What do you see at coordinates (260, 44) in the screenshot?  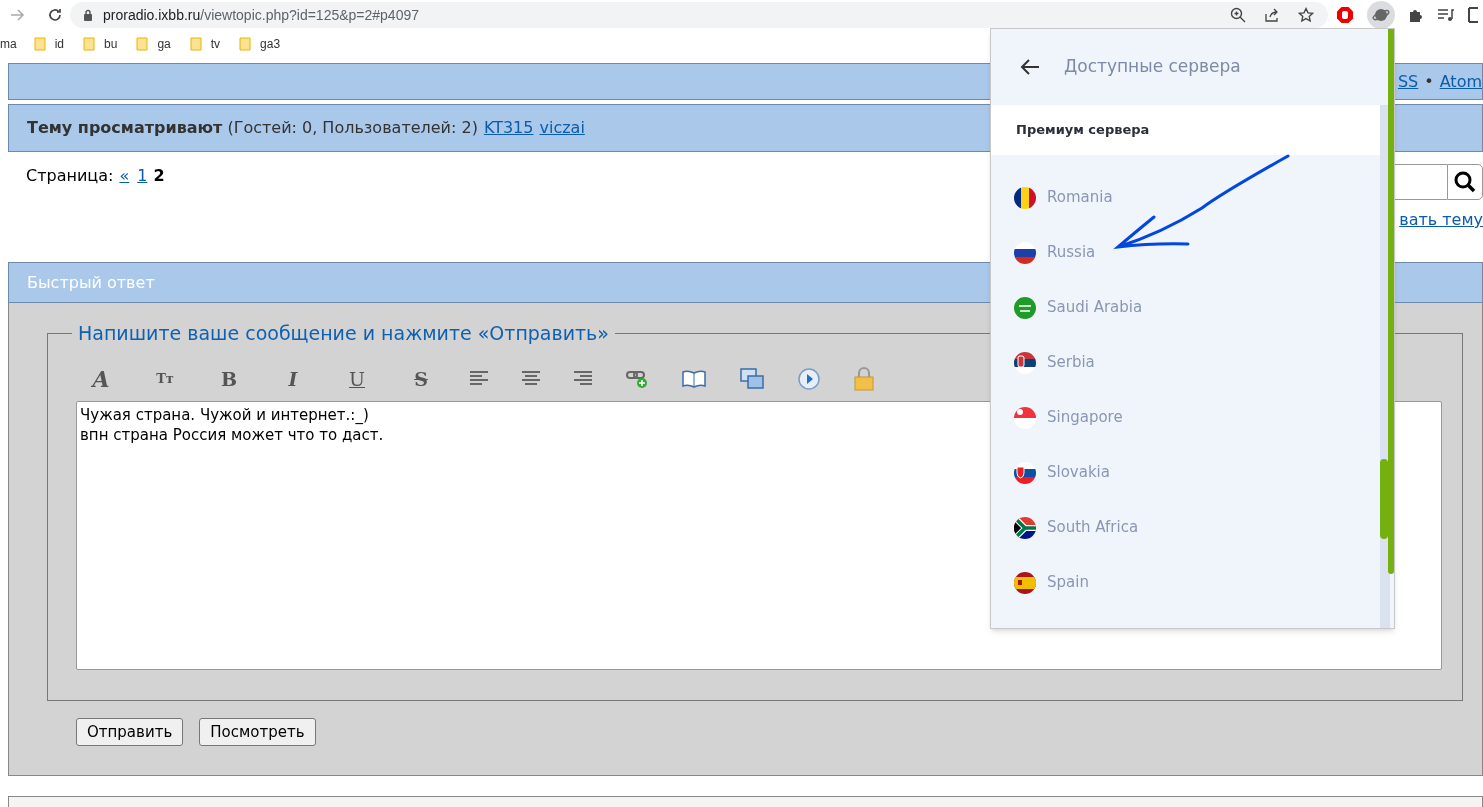 I see `bookmark-folder: ga3` at bounding box center [260, 44].